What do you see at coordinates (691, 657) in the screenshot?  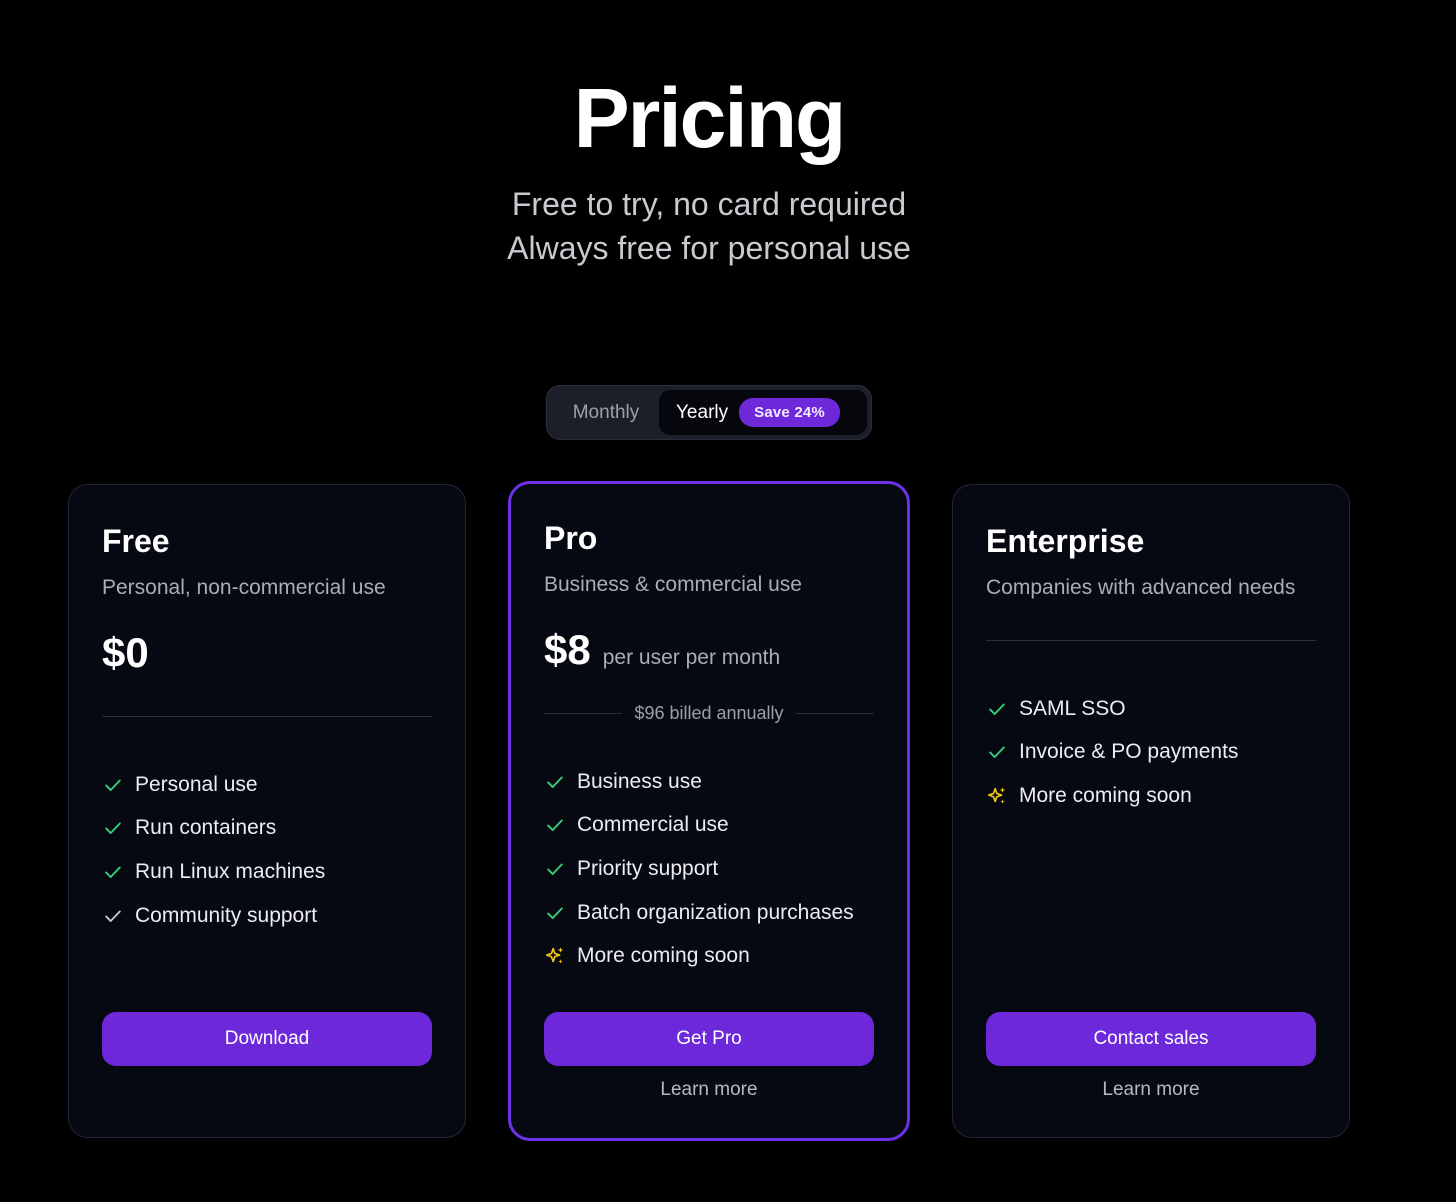 I see `price-unit: per user per month` at bounding box center [691, 657].